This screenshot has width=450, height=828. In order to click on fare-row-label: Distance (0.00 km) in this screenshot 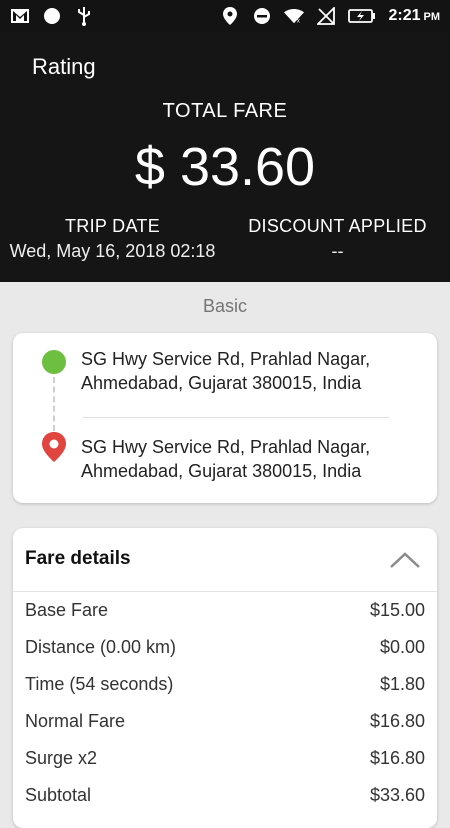, I will do `click(101, 647)`.